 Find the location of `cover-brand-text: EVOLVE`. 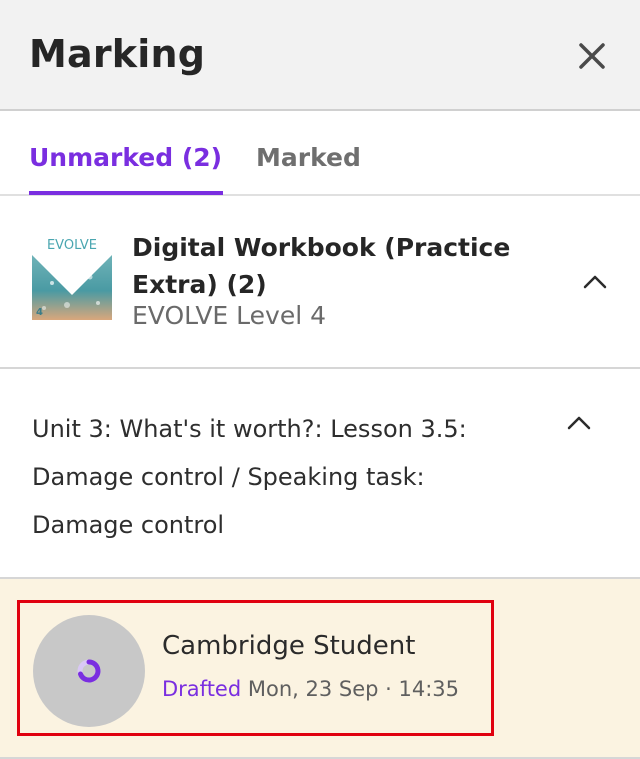

cover-brand-text: EVOLVE is located at coordinates (72, 245).